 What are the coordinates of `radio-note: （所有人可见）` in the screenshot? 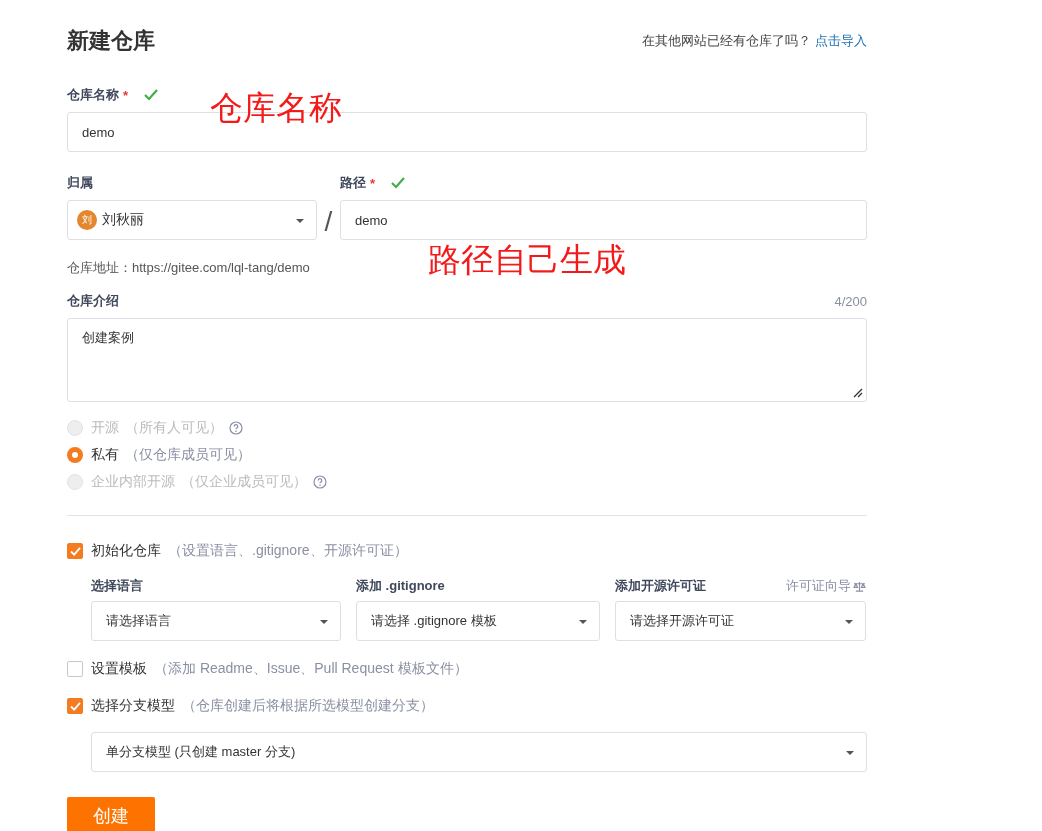 It's located at (174, 428).